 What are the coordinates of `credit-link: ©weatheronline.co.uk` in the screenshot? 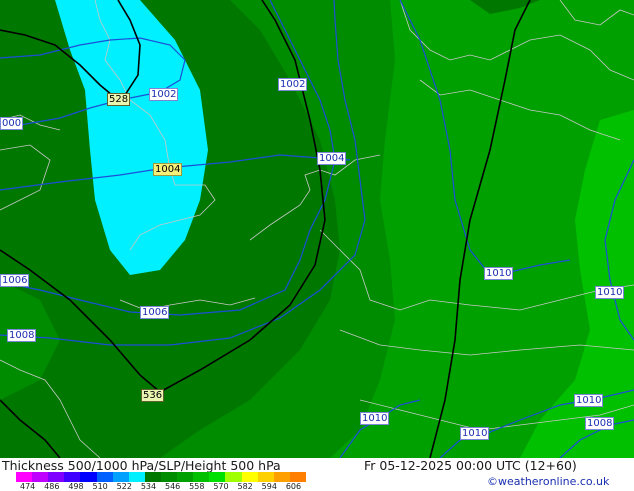 It's located at (548, 481).